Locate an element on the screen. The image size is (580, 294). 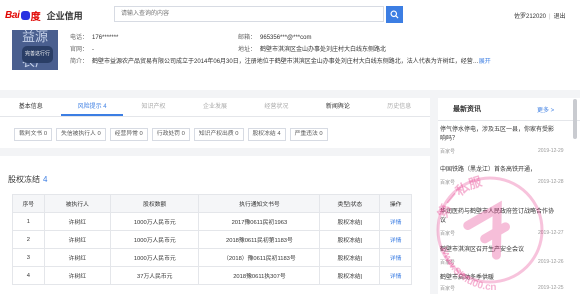
address-label: 地址： is located at coordinates (247, 50).